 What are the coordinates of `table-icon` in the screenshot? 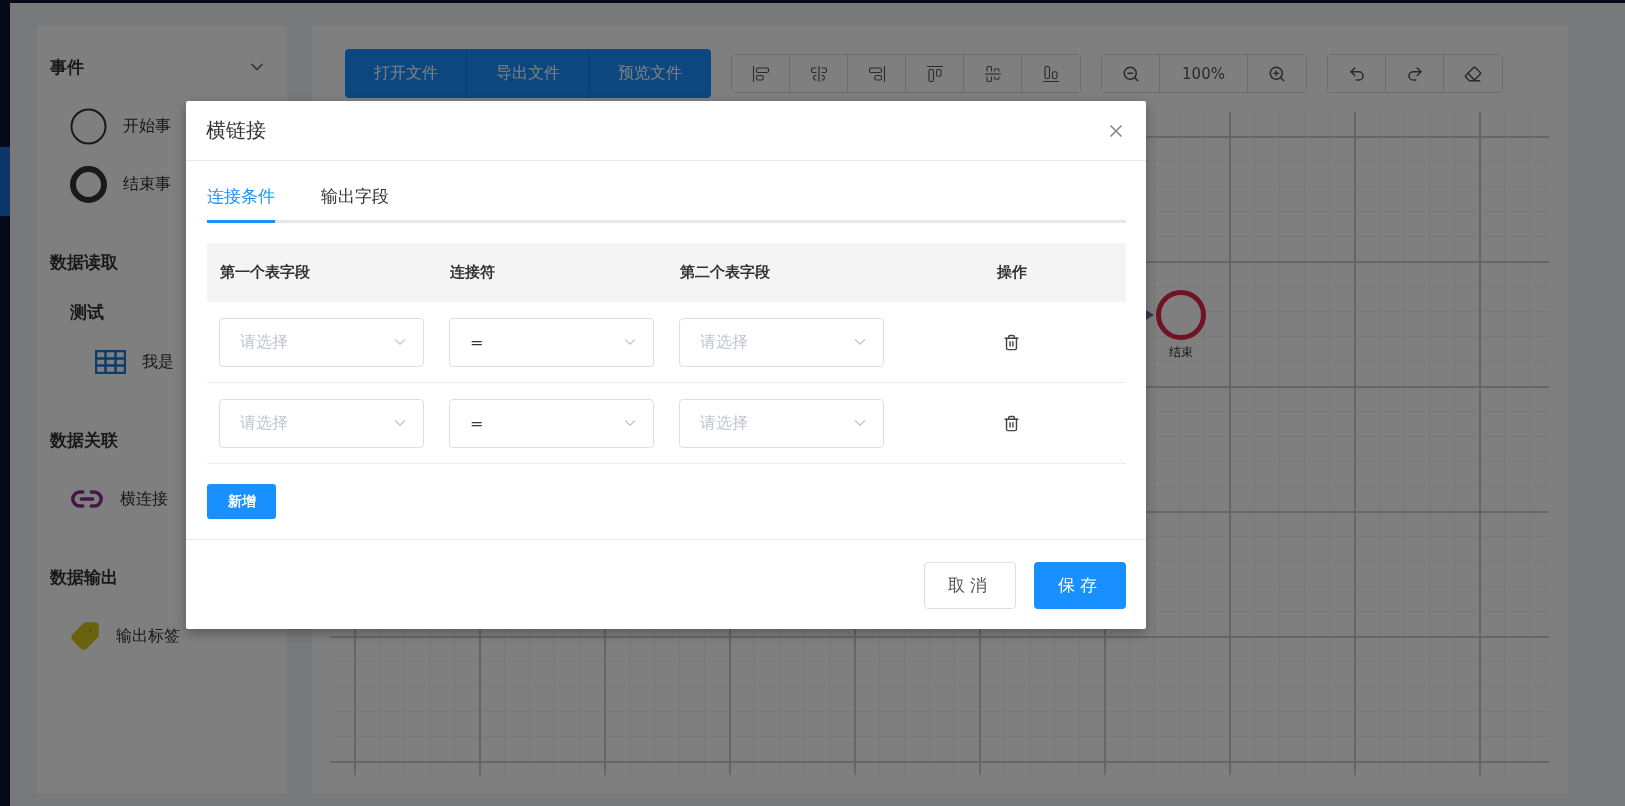 It's located at (110, 362).